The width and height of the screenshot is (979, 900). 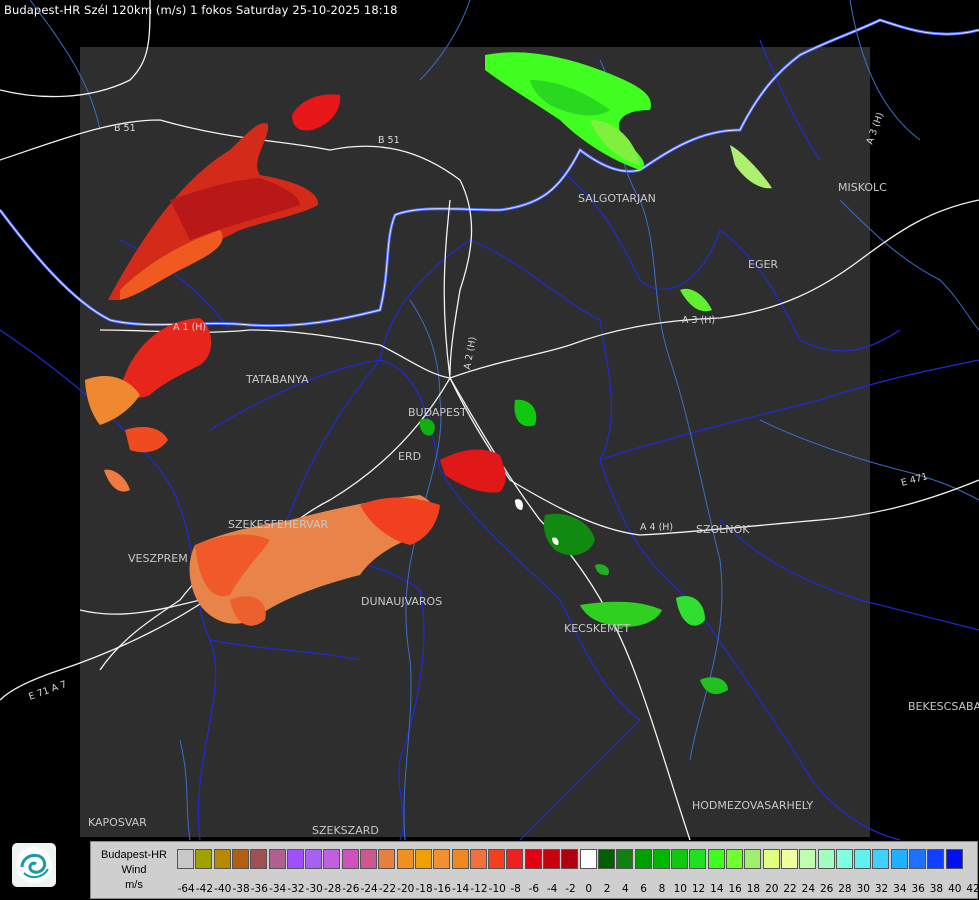 What do you see at coordinates (332, 889) in the screenshot?
I see `legend-tick-label: -28` at bounding box center [332, 889].